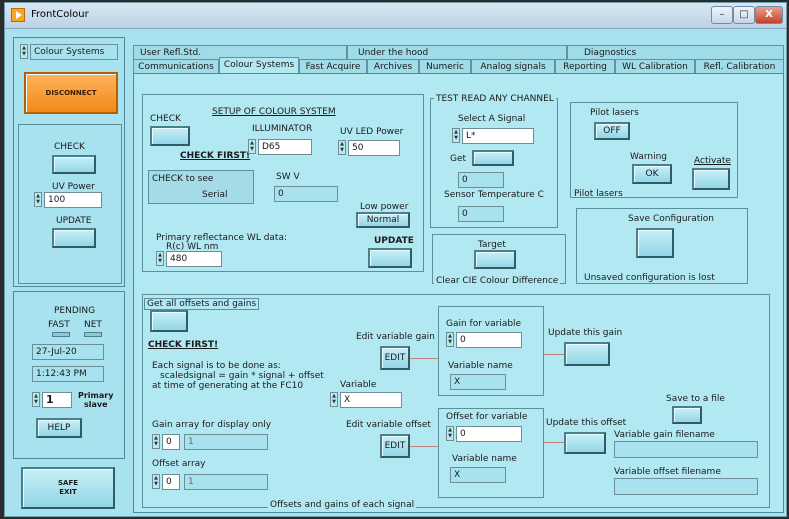 The height and width of the screenshot is (519, 789). What do you see at coordinates (176, 66) in the screenshot?
I see `tab-communications: Communications` at bounding box center [176, 66].